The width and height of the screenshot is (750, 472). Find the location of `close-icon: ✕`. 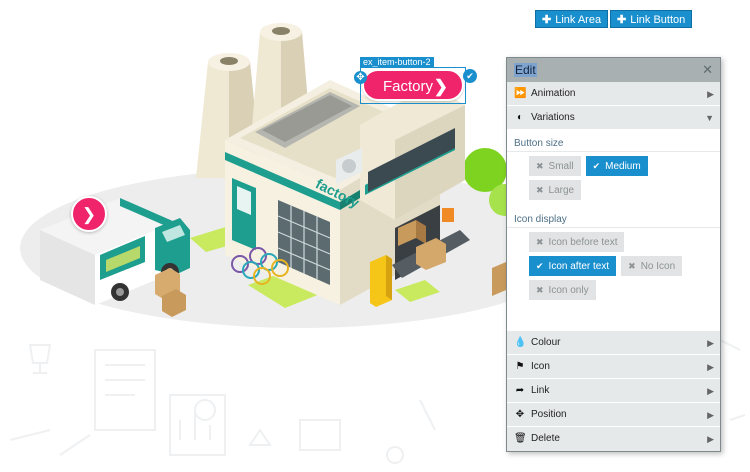

close-icon: ✕ is located at coordinates (707, 70).